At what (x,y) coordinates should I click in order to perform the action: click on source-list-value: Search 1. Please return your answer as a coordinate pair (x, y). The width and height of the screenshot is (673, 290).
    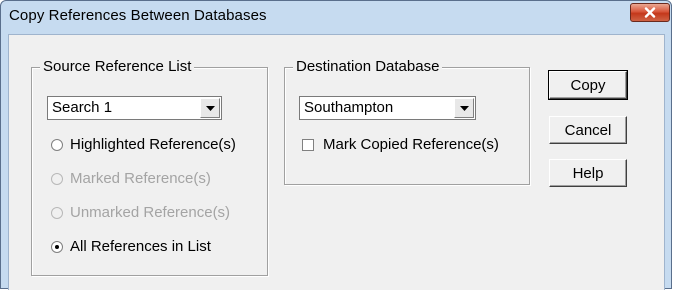
    Looking at the image, I should click on (82, 107).